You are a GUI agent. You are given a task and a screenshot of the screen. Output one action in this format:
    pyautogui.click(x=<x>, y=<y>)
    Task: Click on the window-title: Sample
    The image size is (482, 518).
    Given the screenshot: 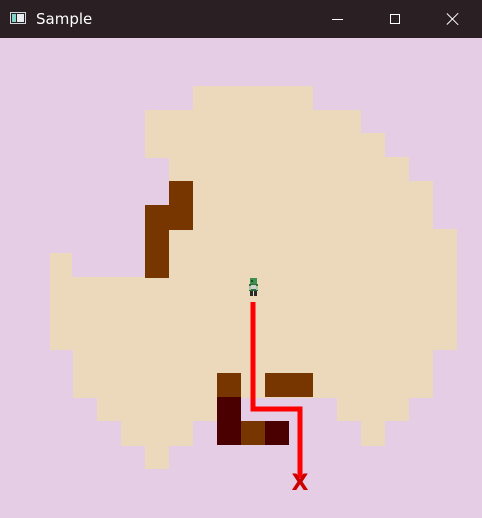 What is the action you would take?
    pyautogui.click(x=64, y=19)
    